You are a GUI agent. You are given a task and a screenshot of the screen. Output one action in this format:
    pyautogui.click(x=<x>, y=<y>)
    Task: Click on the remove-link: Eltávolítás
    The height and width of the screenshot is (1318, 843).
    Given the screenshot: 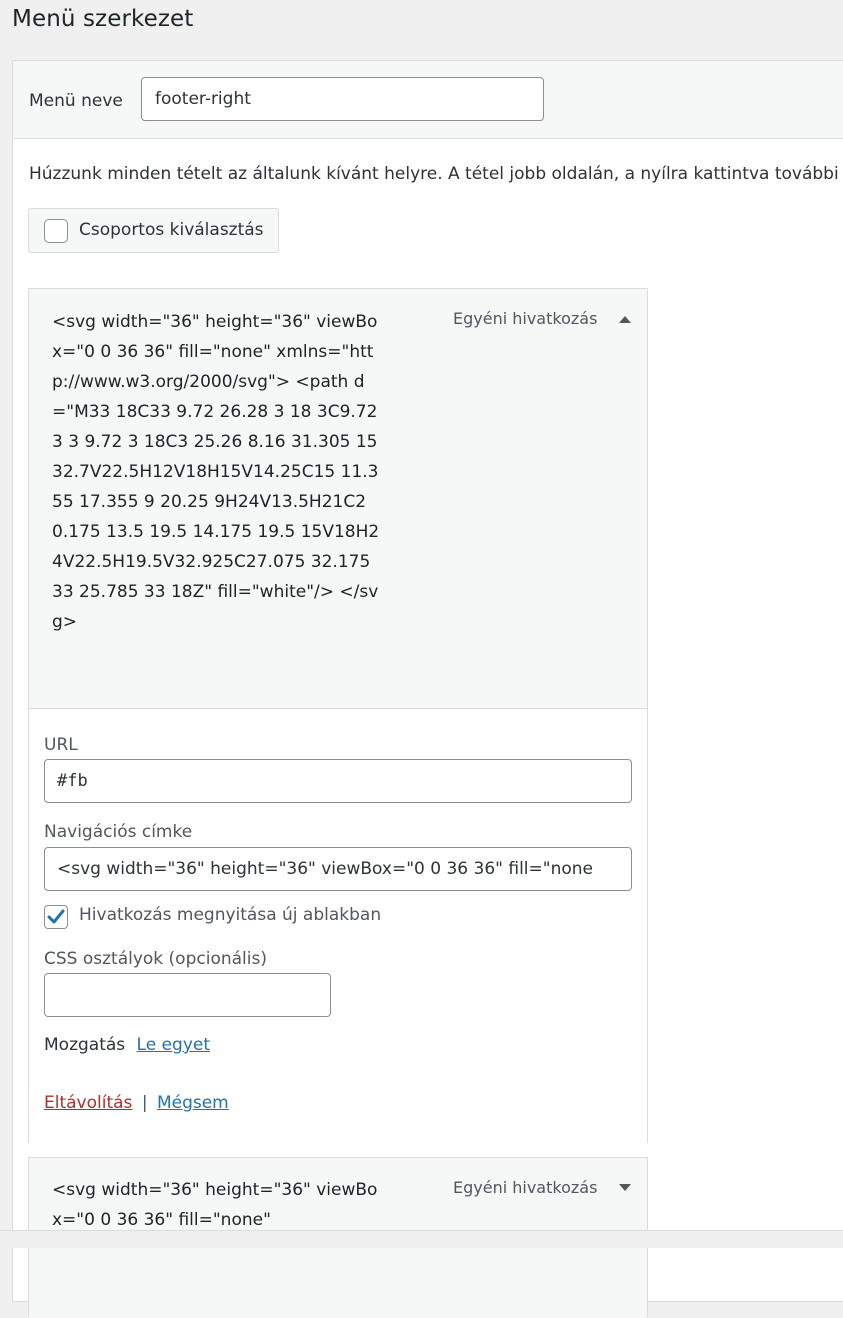 What is the action you would take?
    pyautogui.click(x=88, y=1103)
    